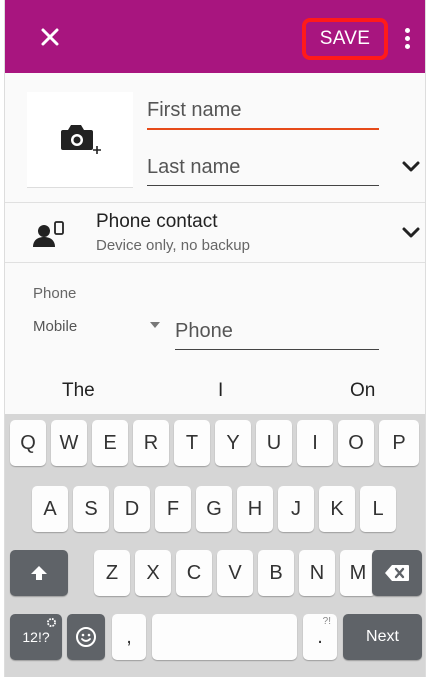  Describe the element at coordinates (151, 443) in the screenshot. I see `key: R` at that location.